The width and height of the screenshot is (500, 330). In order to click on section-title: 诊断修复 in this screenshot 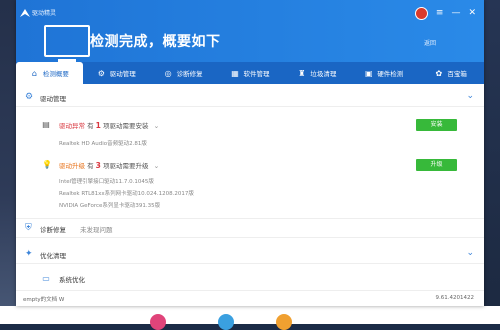, I will do `click(53, 230)`.